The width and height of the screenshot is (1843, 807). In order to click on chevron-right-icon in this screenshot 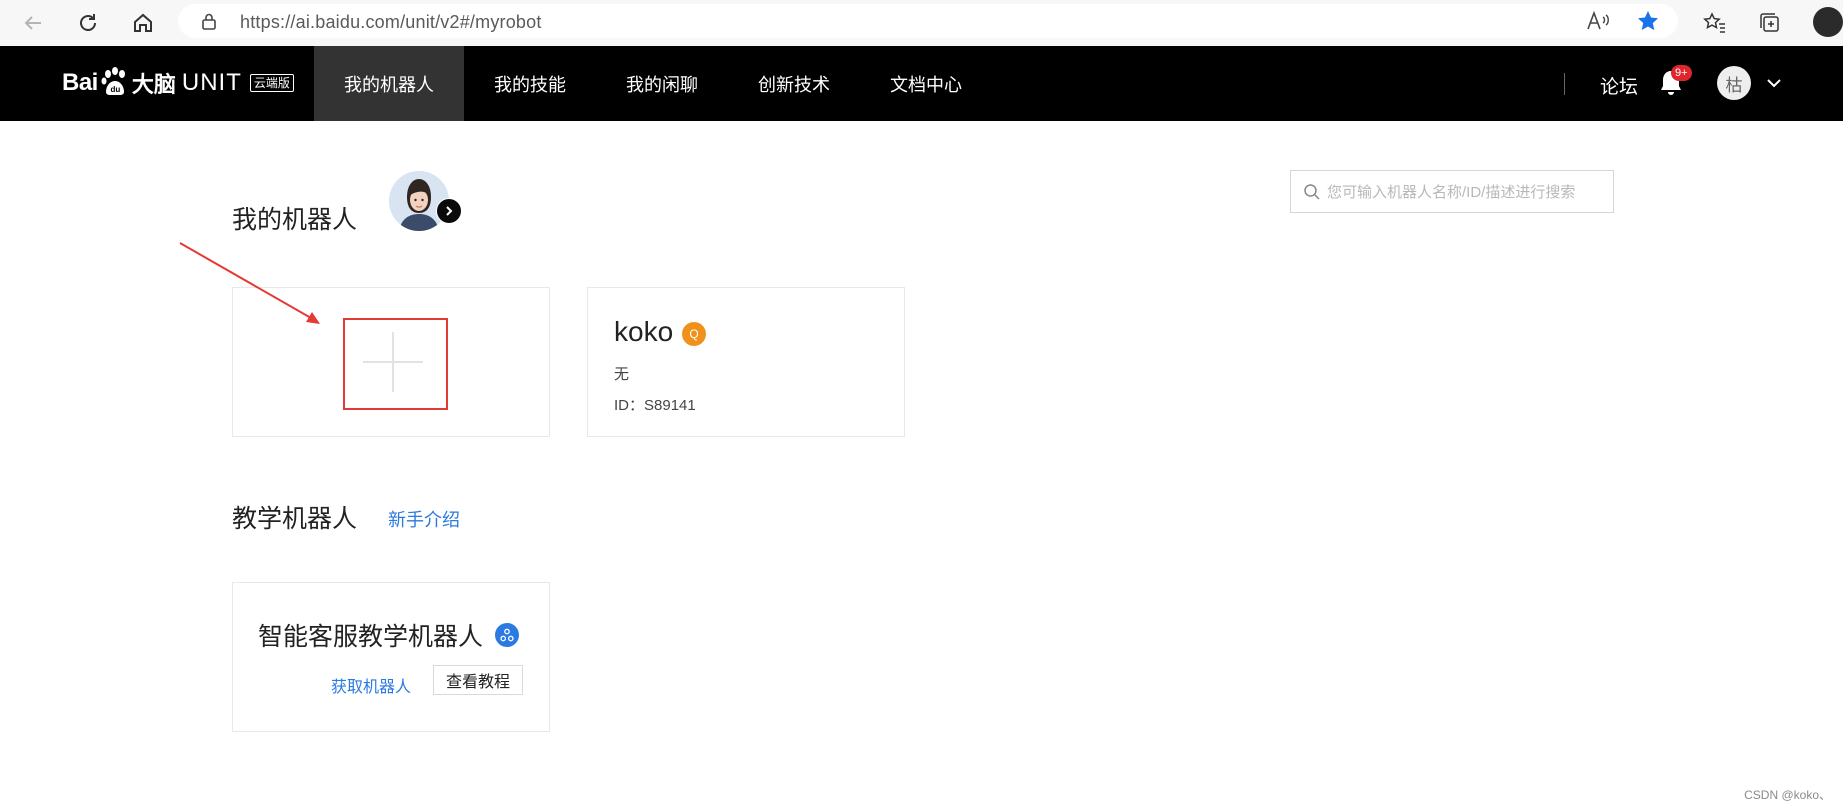, I will do `click(449, 211)`.